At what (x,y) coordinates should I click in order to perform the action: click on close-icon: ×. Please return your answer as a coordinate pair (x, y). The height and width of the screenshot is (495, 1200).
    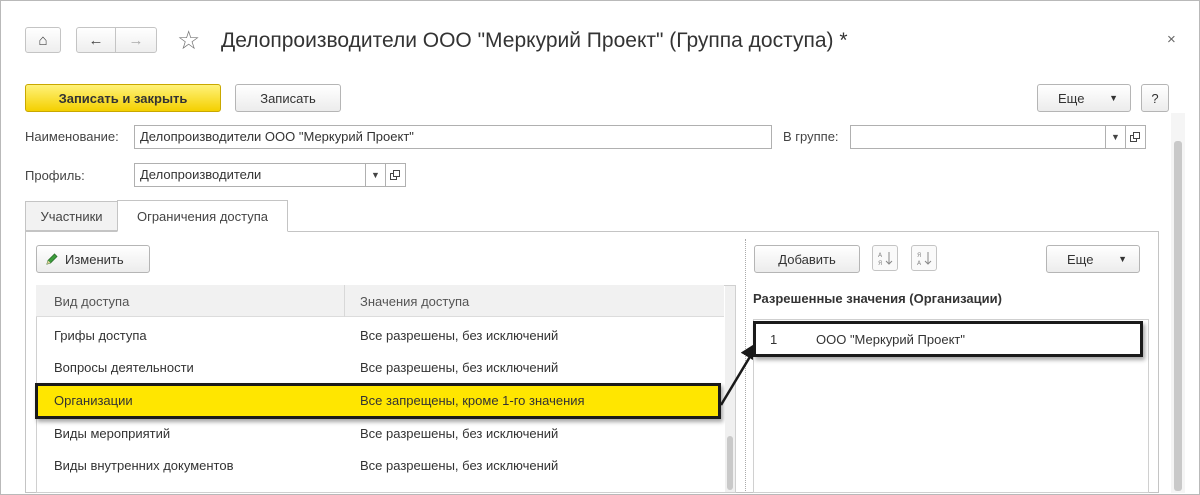
    Looking at the image, I should click on (1171, 39).